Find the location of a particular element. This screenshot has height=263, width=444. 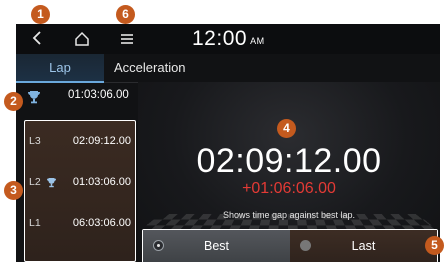

compare-toggle: Best Last is located at coordinates (290, 245).